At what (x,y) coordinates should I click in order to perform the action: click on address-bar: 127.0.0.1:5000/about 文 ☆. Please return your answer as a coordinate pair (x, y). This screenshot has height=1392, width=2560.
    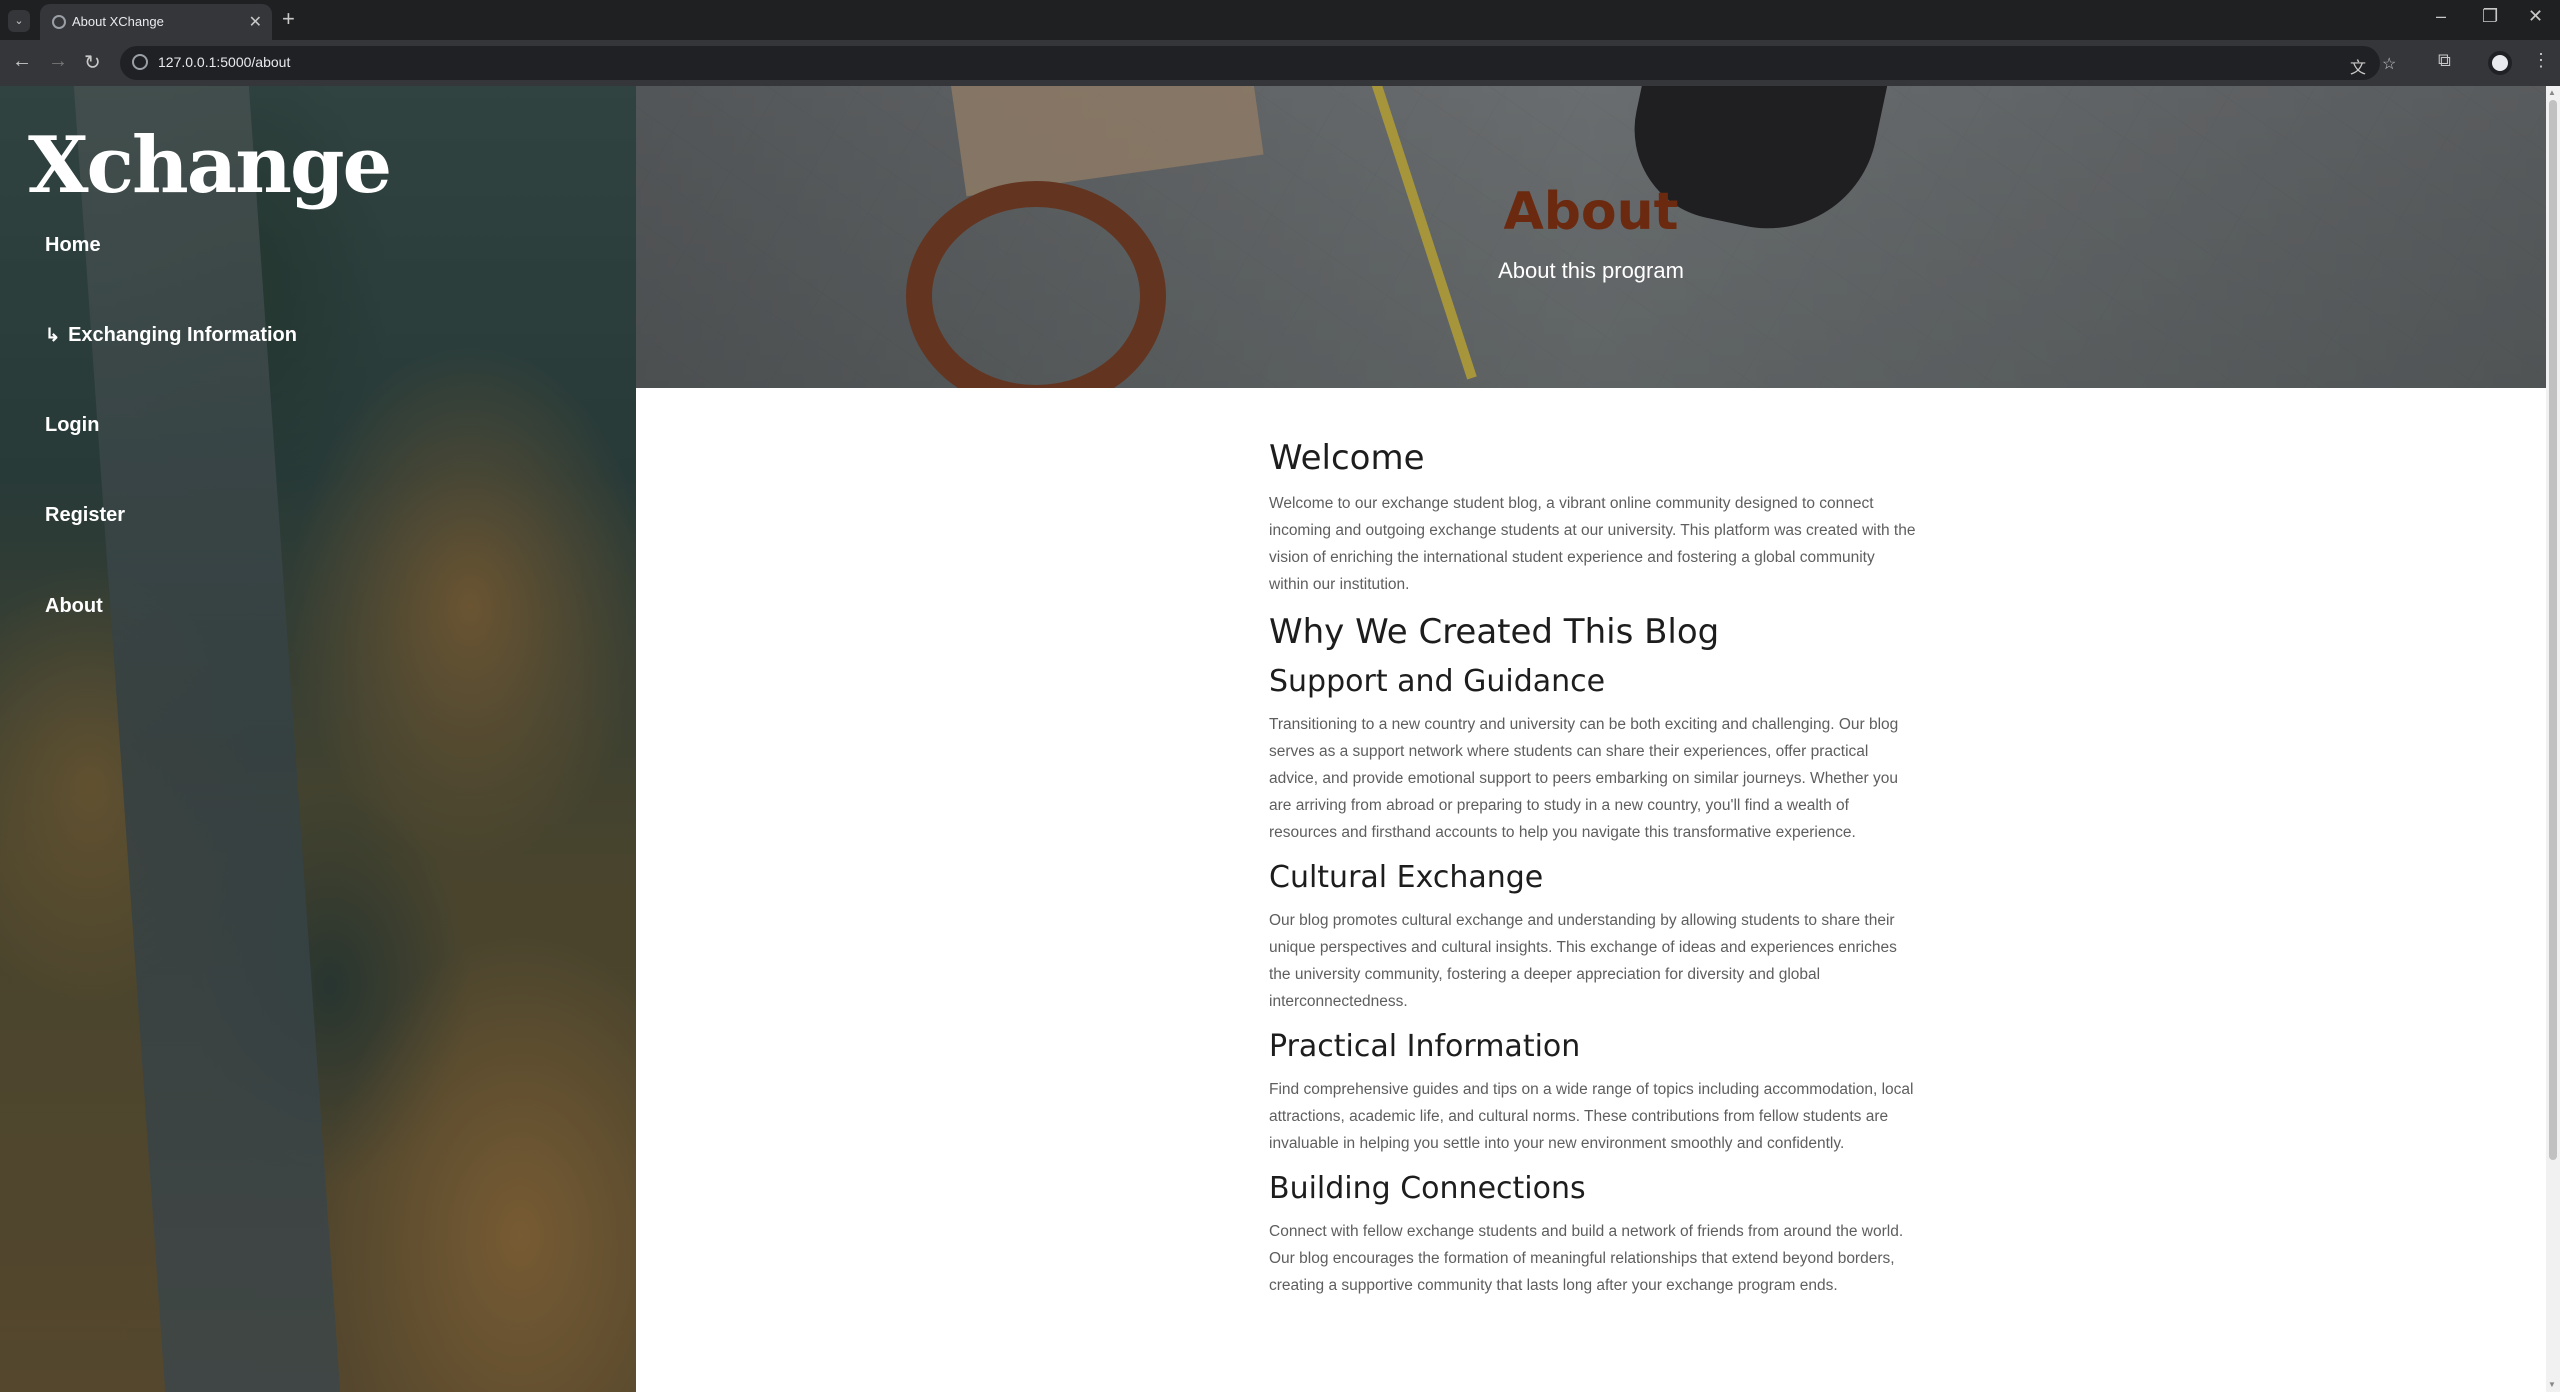
    Looking at the image, I should click on (1258, 63).